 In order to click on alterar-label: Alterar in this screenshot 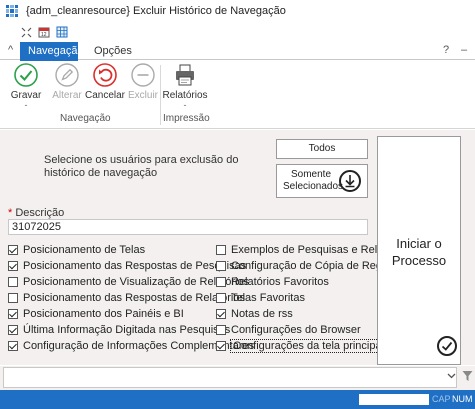, I will do `click(67, 95)`.